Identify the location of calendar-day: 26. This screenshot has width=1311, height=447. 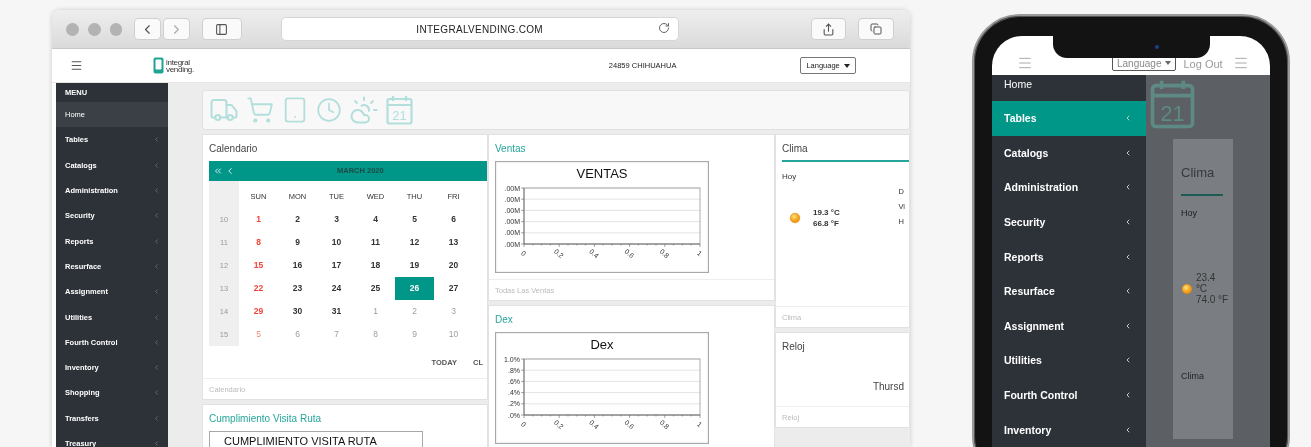
(414, 288).